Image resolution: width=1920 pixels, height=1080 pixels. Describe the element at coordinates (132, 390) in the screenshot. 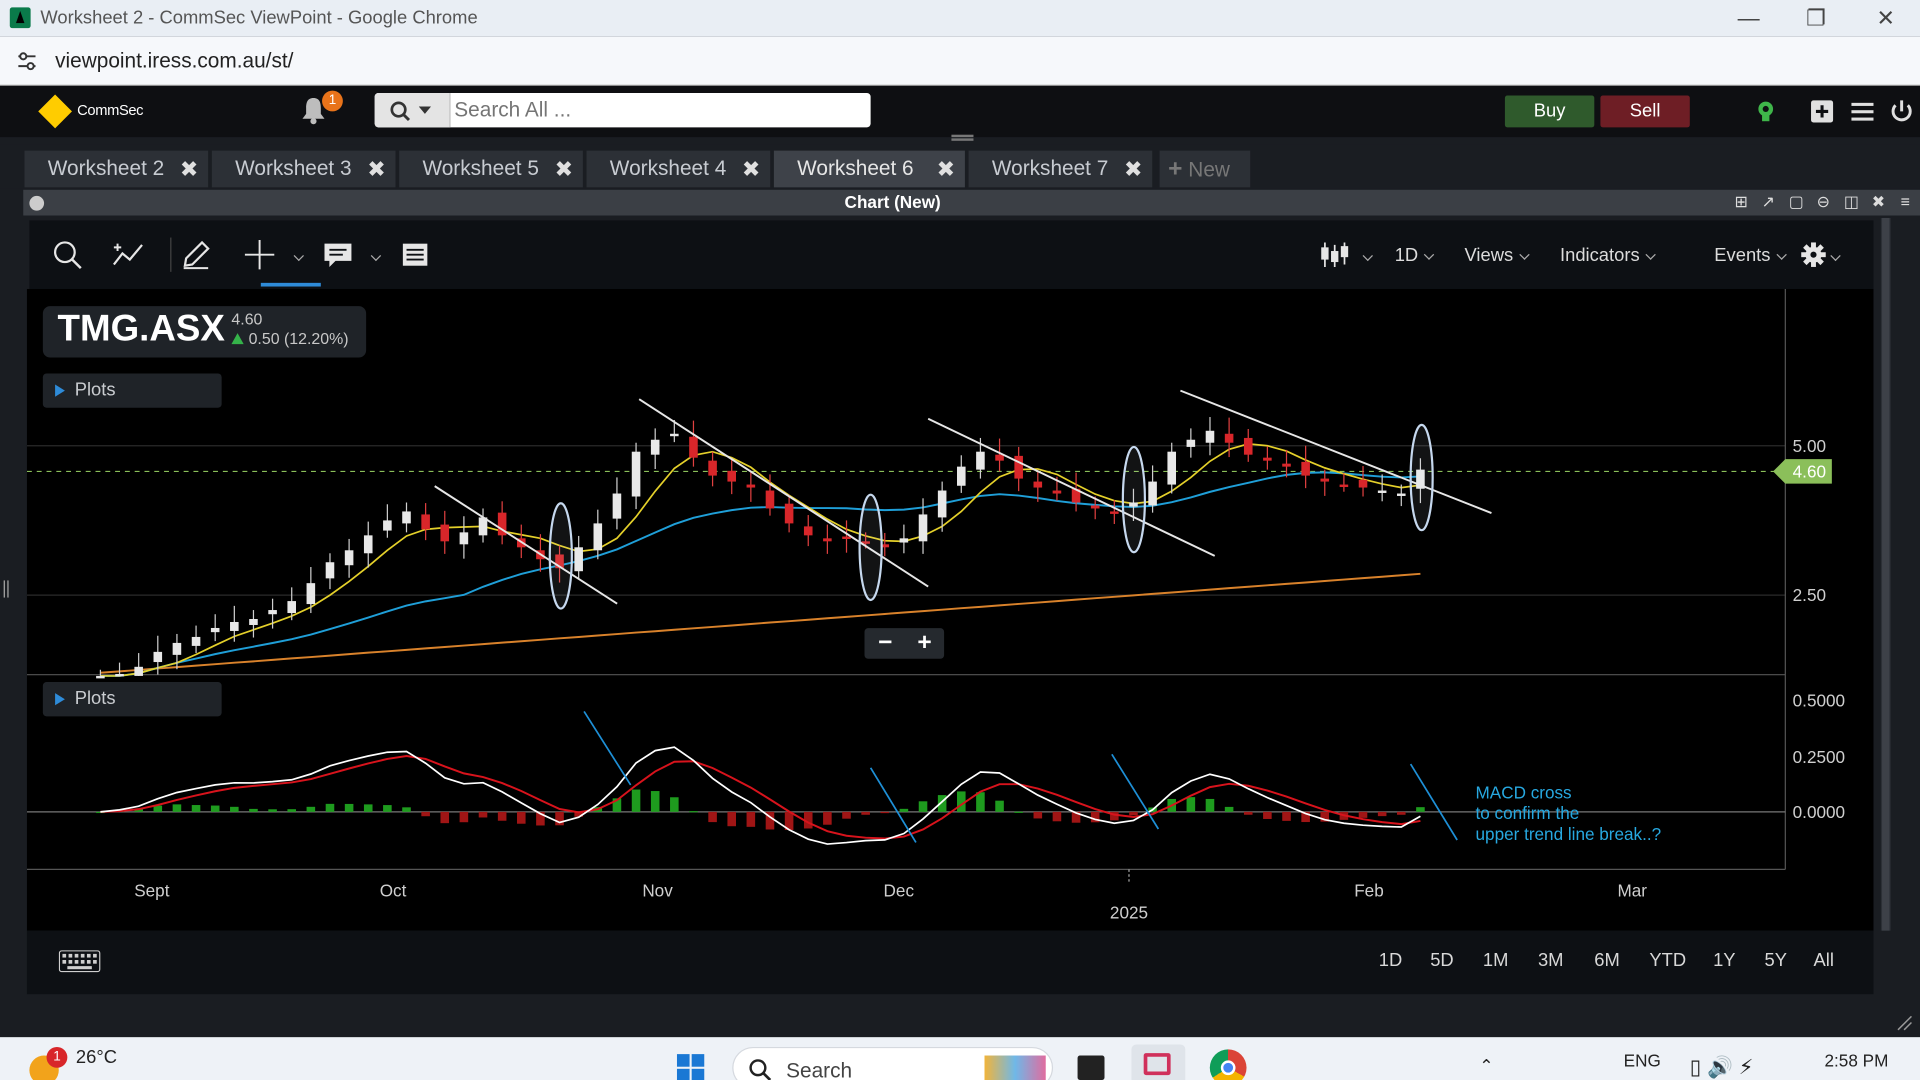

I see `plots-toggle-price: Plots` at that location.